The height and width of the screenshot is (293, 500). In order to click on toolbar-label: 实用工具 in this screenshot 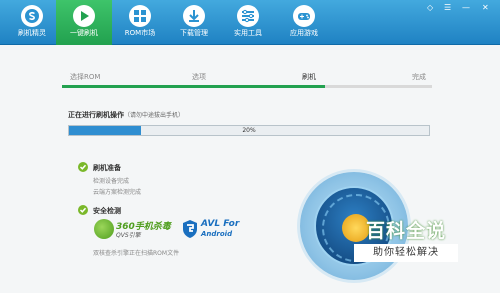, I will do `click(248, 33)`.